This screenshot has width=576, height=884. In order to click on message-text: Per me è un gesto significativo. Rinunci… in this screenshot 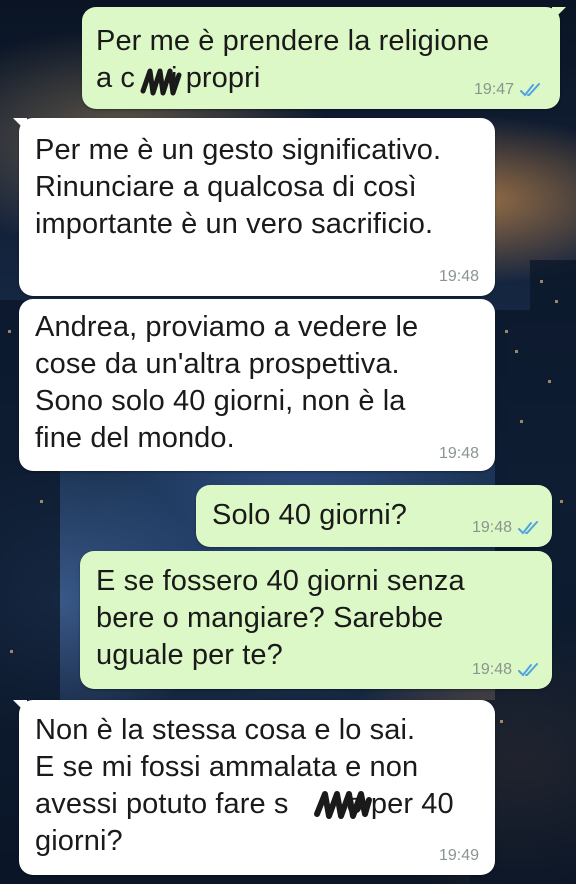, I will do `click(238, 187)`.